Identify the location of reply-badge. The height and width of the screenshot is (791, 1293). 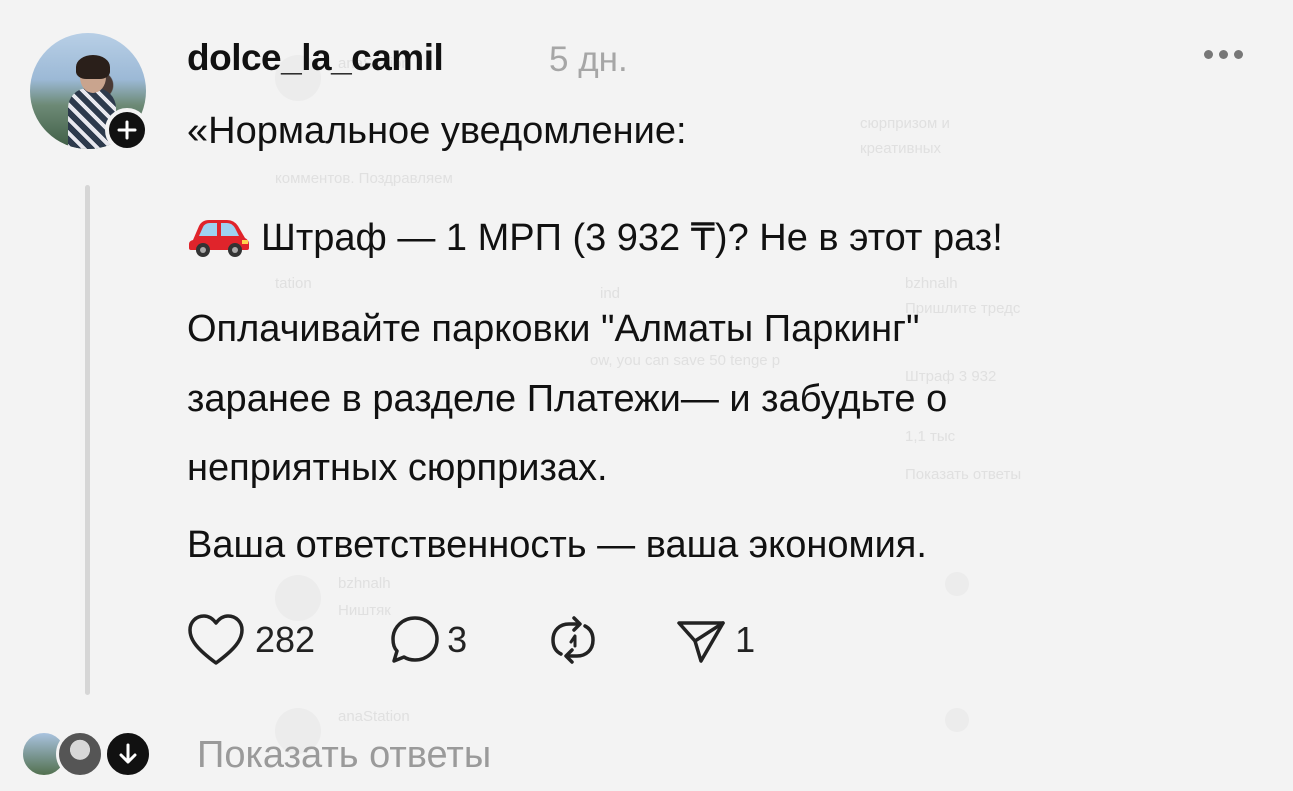
(128, 754).